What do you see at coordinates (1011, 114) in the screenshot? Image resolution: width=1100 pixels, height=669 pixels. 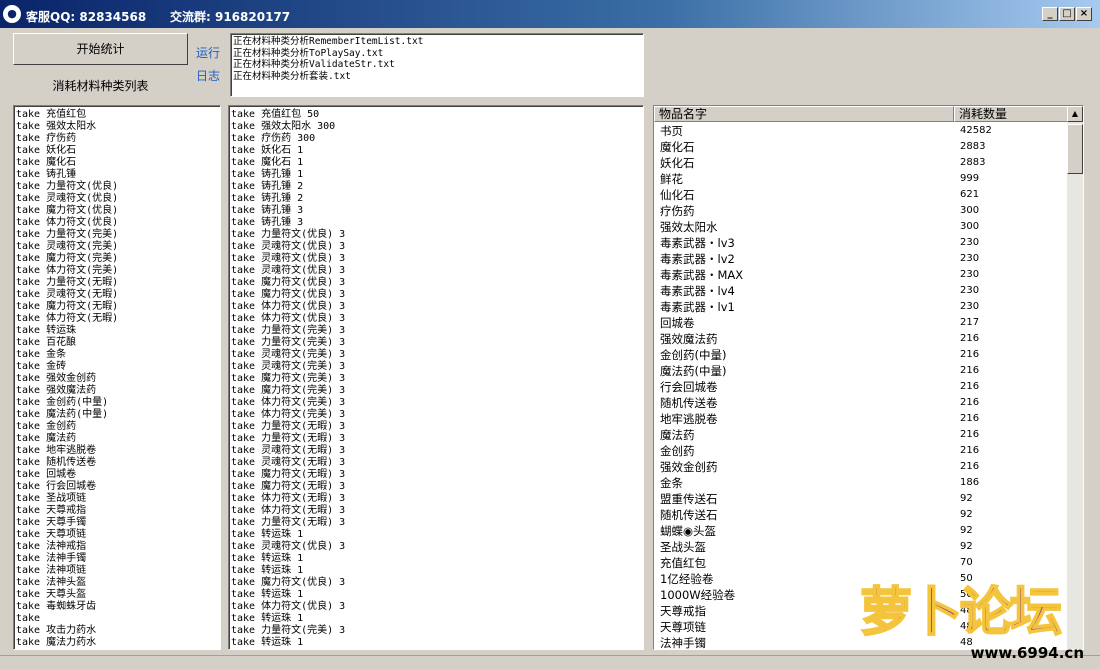 I see `column-header-quantity: 消耗数量` at bounding box center [1011, 114].